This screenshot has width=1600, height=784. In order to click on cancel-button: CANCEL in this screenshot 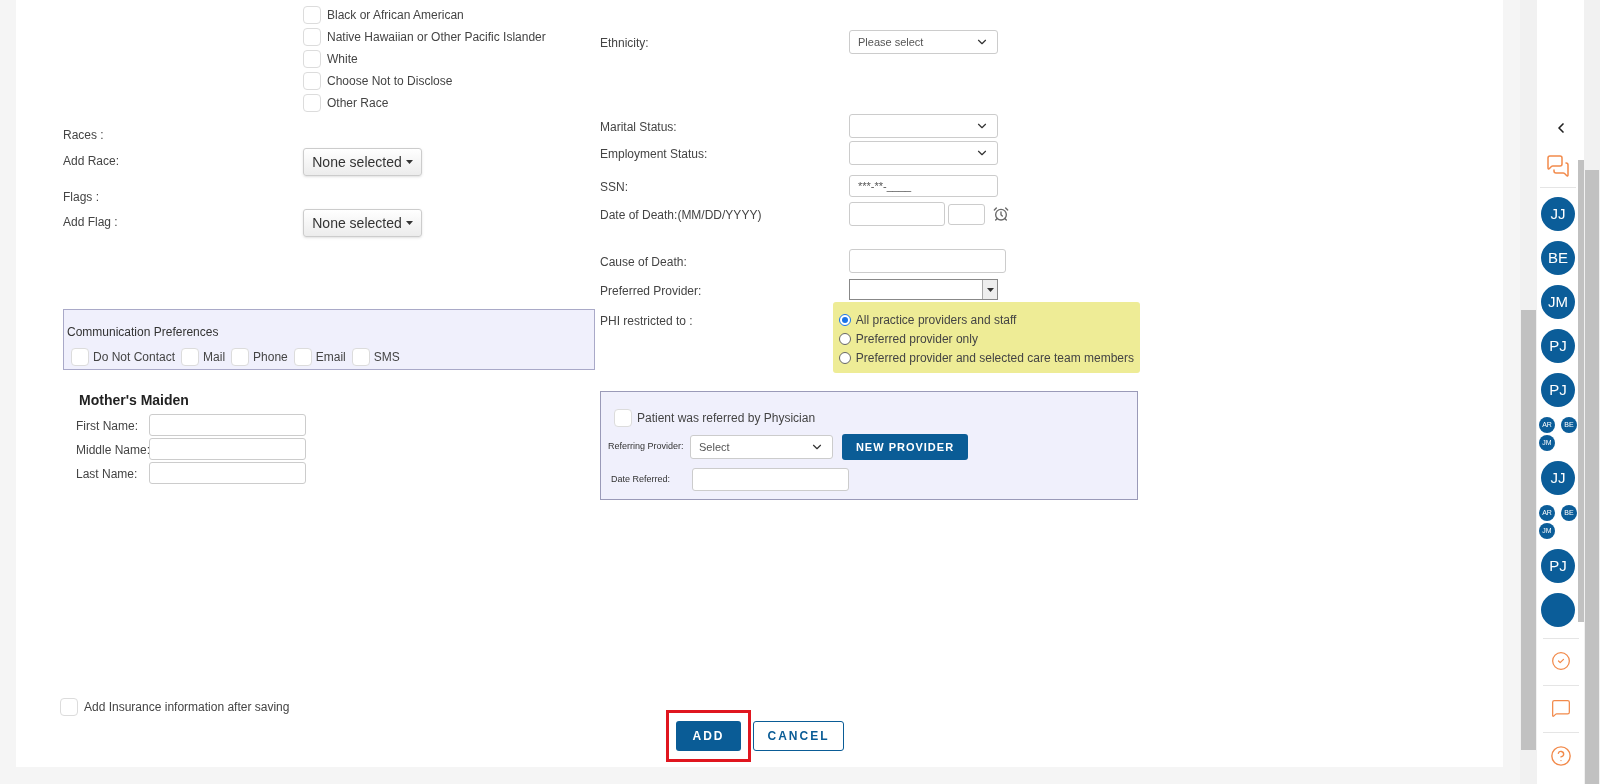, I will do `click(798, 736)`.